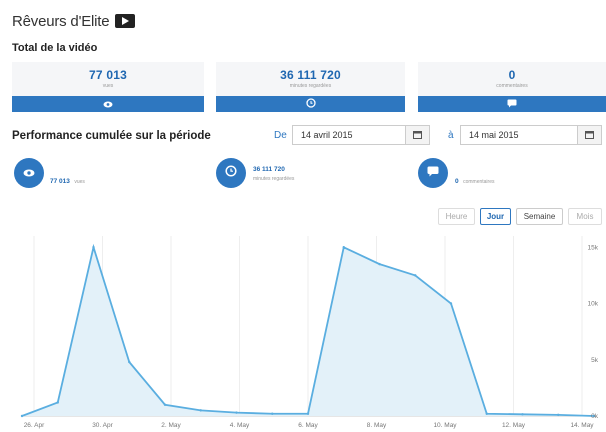  What do you see at coordinates (349, 135) in the screenshot?
I see `from-date-input: 14 avril 2015` at bounding box center [349, 135].